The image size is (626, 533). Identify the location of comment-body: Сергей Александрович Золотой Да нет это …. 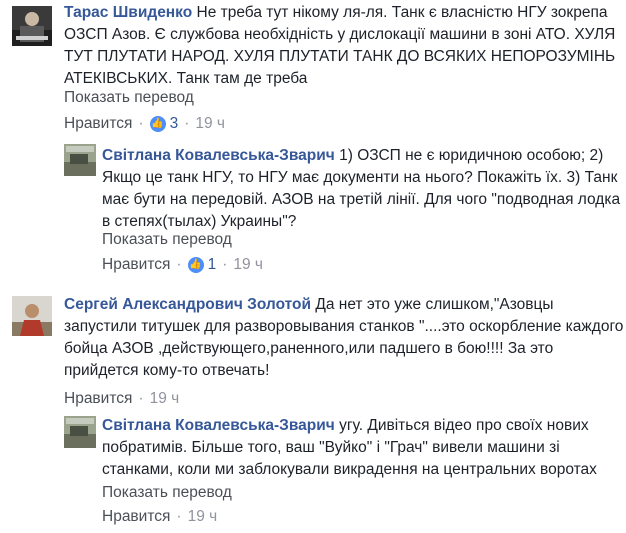
(344, 338).